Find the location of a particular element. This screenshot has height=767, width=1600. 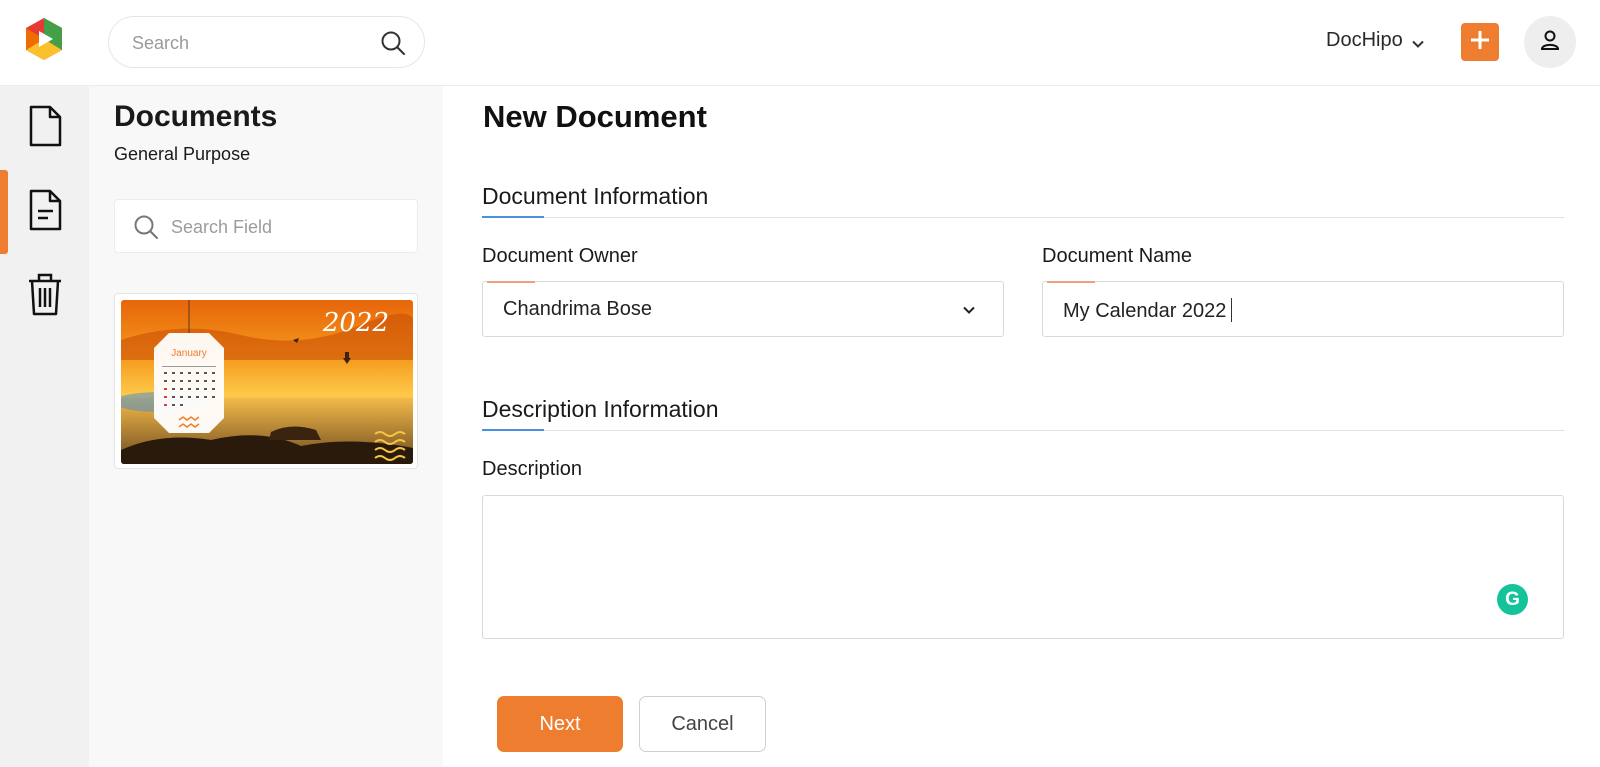

plus-icon is located at coordinates (1480, 42).